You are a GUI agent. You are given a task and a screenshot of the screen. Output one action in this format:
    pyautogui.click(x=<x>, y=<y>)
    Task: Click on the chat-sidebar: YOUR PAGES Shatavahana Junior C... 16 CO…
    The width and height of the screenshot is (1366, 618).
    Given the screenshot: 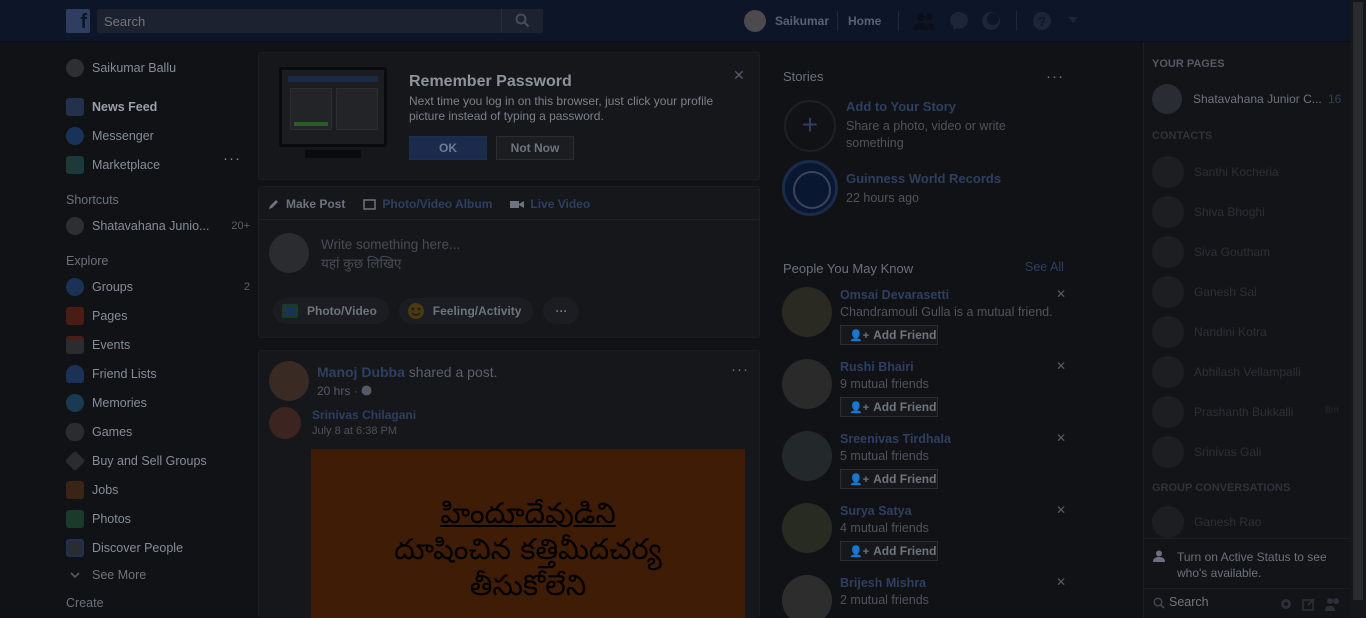 What is the action you would take?
    pyautogui.click(x=1247, y=330)
    